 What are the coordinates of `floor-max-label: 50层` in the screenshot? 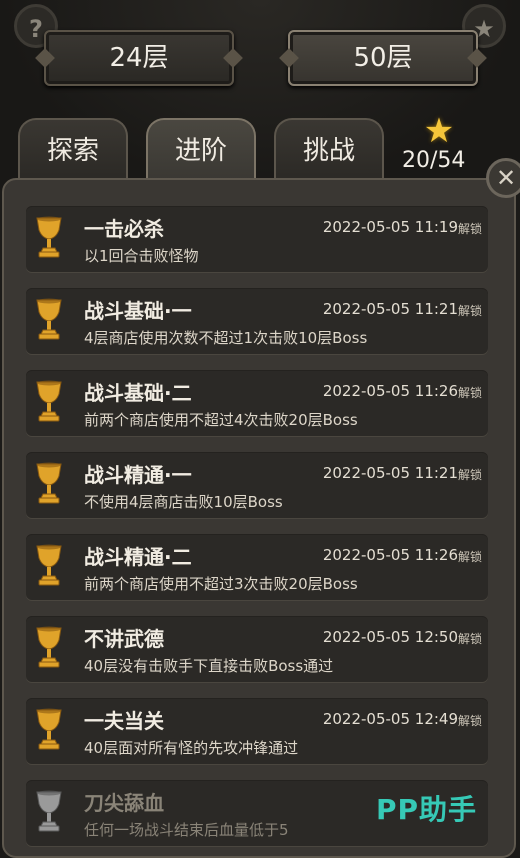 It's located at (383, 58).